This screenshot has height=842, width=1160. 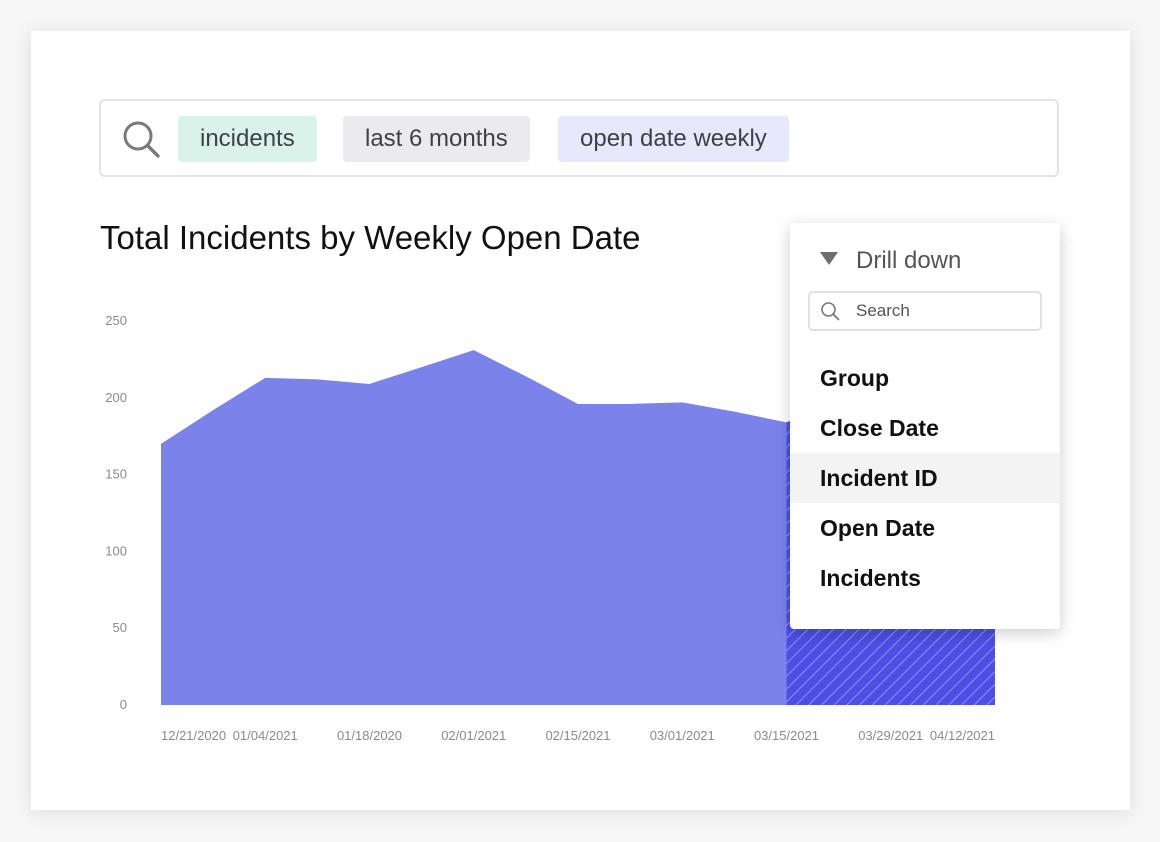 I want to click on drill-search-box, so click(x=925, y=311).